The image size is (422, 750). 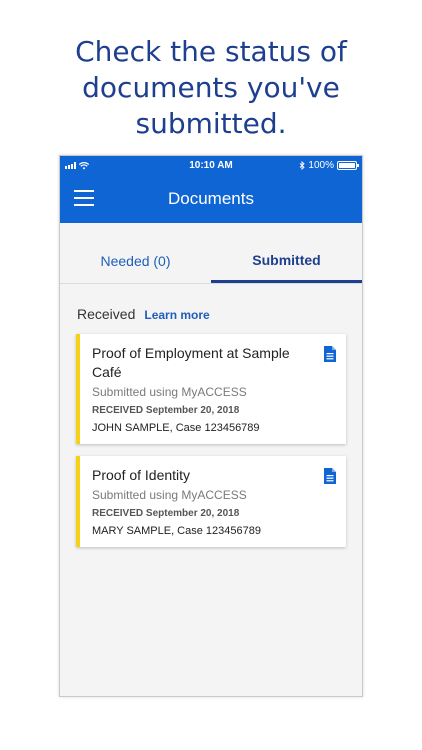 I want to click on learn-more-link: Learn more, so click(x=176, y=315).